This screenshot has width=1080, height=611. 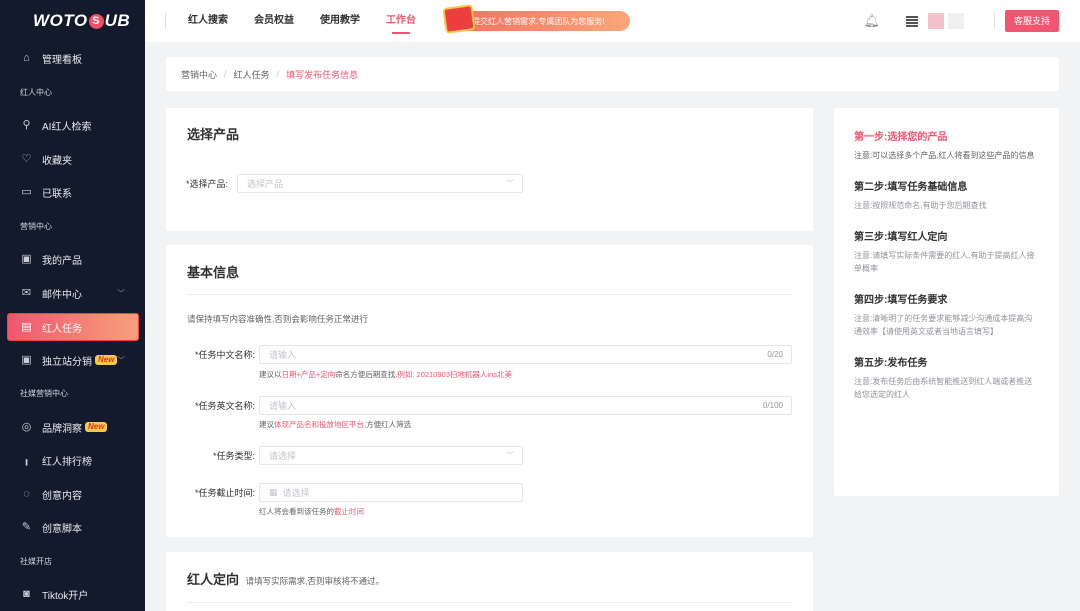 What do you see at coordinates (283, 456) in the screenshot?
I see `task-type-placeholder: 请选择` at bounding box center [283, 456].